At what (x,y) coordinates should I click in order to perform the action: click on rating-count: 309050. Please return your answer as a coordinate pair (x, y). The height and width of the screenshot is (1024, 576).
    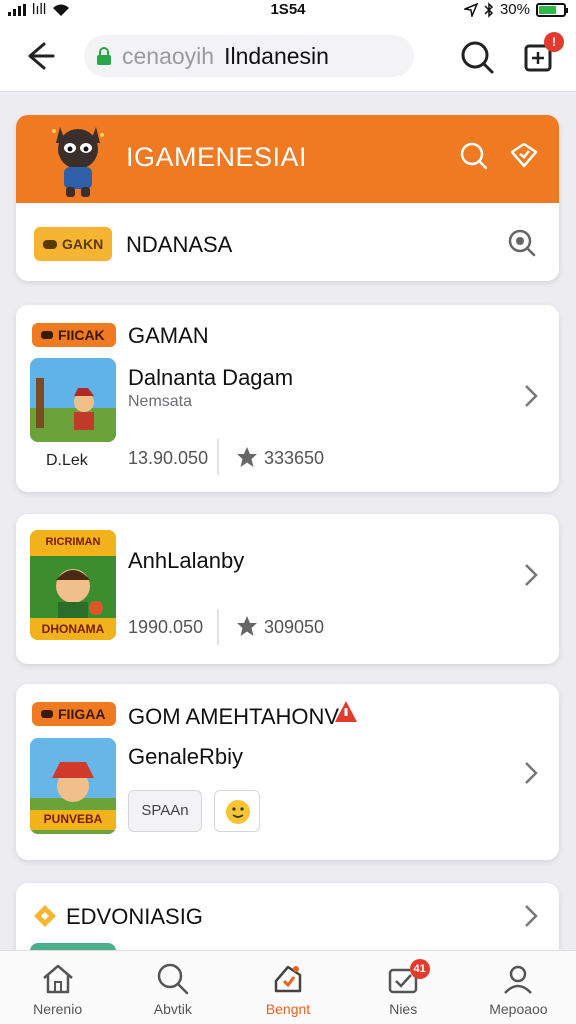
    Looking at the image, I should click on (294, 627).